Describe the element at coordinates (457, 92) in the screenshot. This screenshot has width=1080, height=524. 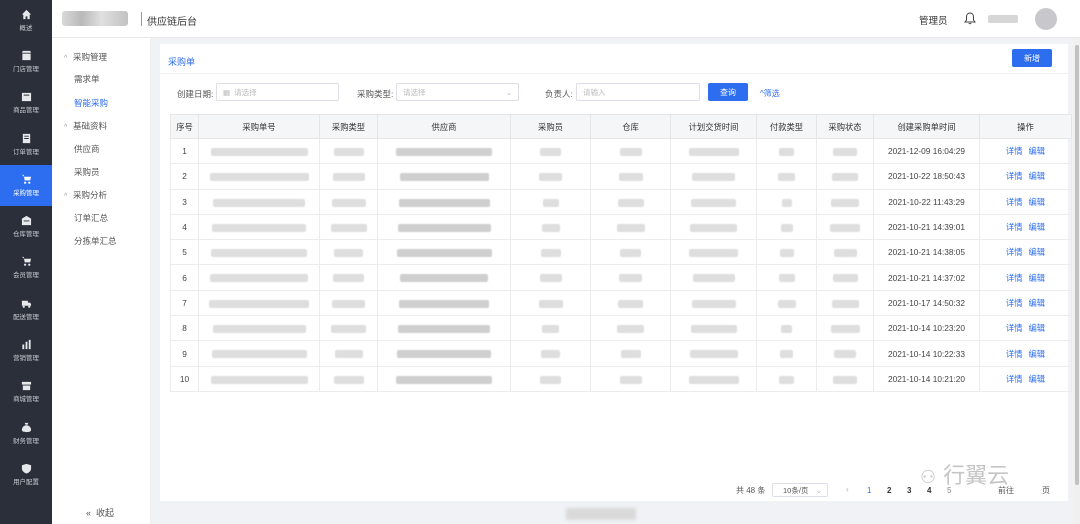
I see `type-select: 请选择 ⌄` at that location.